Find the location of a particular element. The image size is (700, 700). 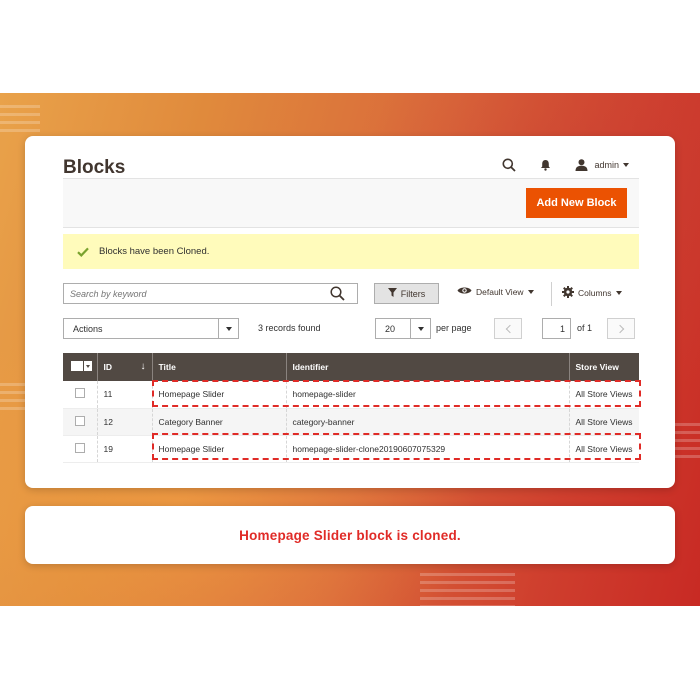

actions-label: Actions is located at coordinates (88, 328).